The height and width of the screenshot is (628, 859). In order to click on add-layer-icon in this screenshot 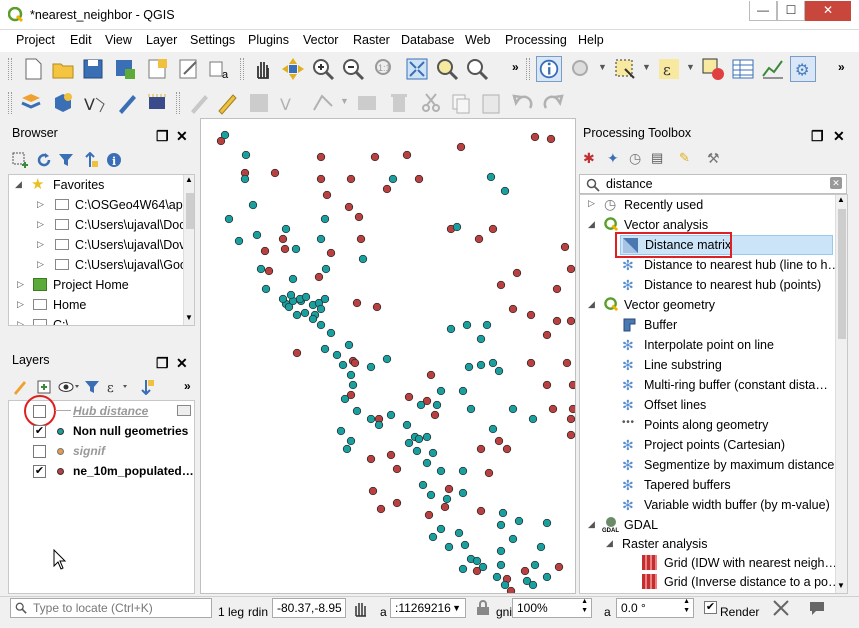, I will do `click(20, 160)`.